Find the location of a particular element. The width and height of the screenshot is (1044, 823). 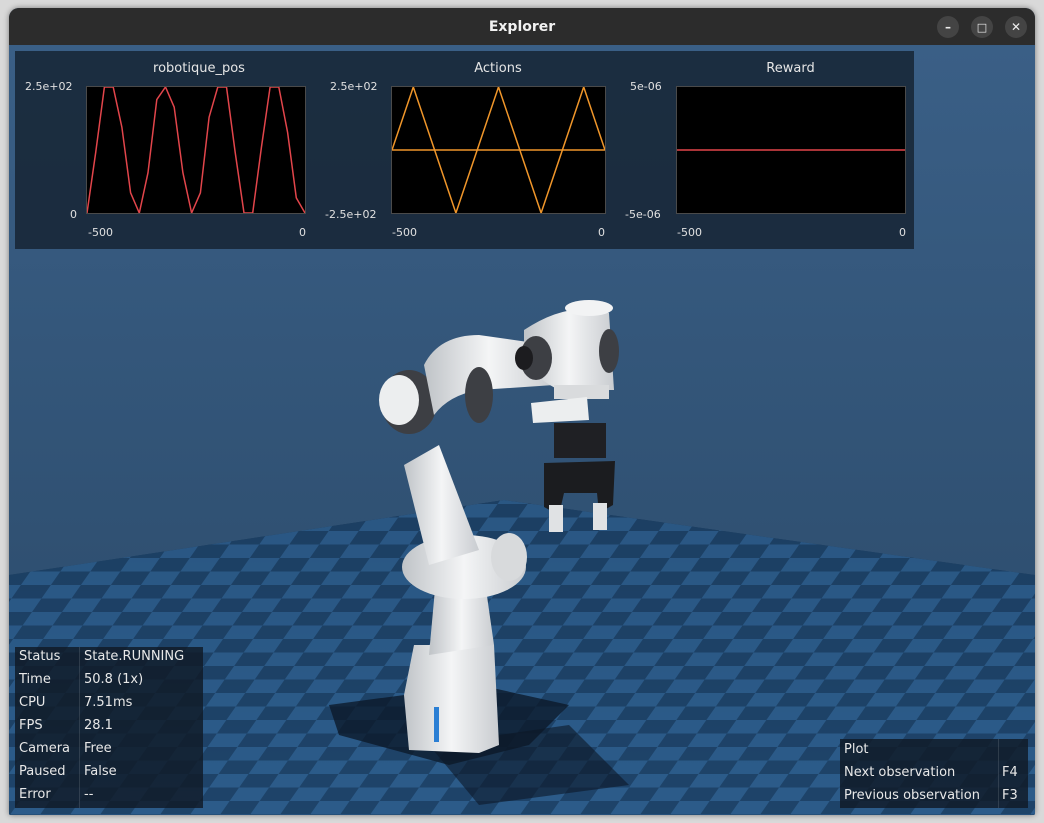

status-row: Status State.RUNNING is located at coordinates (109, 658).